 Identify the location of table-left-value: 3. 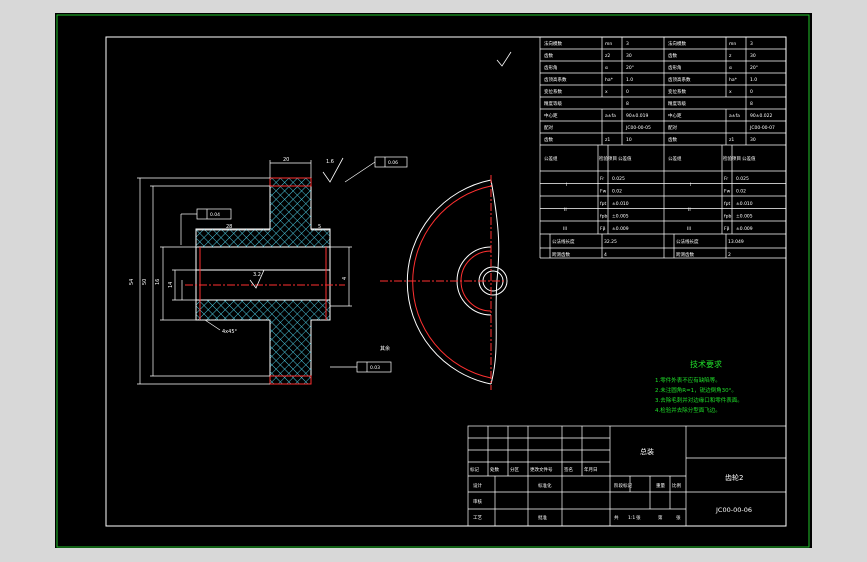
(627, 44).